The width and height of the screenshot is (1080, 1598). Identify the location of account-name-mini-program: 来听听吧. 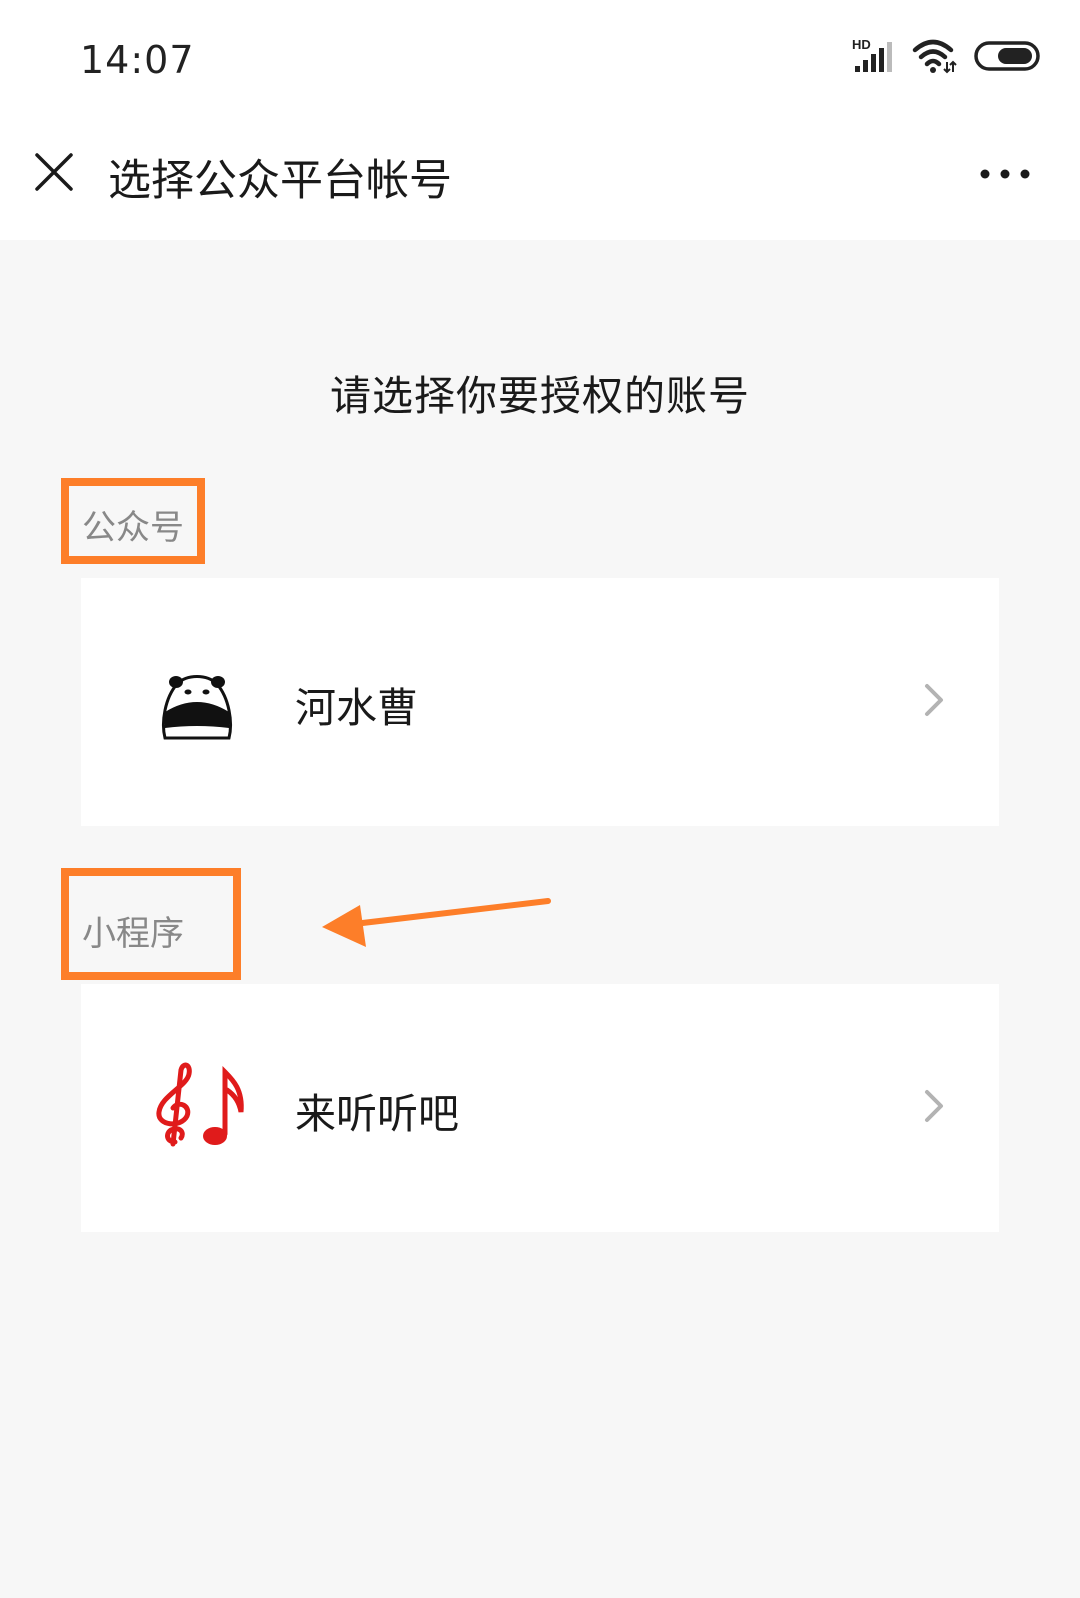
(377, 1114).